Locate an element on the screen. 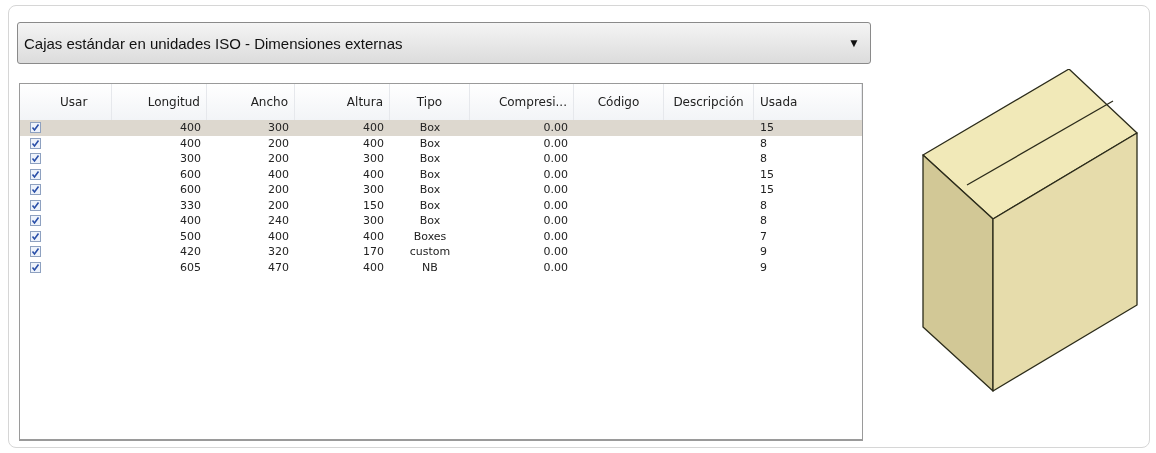  table-row: 600 200 300 Box 0.00 15 is located at coordinates (441, 190).